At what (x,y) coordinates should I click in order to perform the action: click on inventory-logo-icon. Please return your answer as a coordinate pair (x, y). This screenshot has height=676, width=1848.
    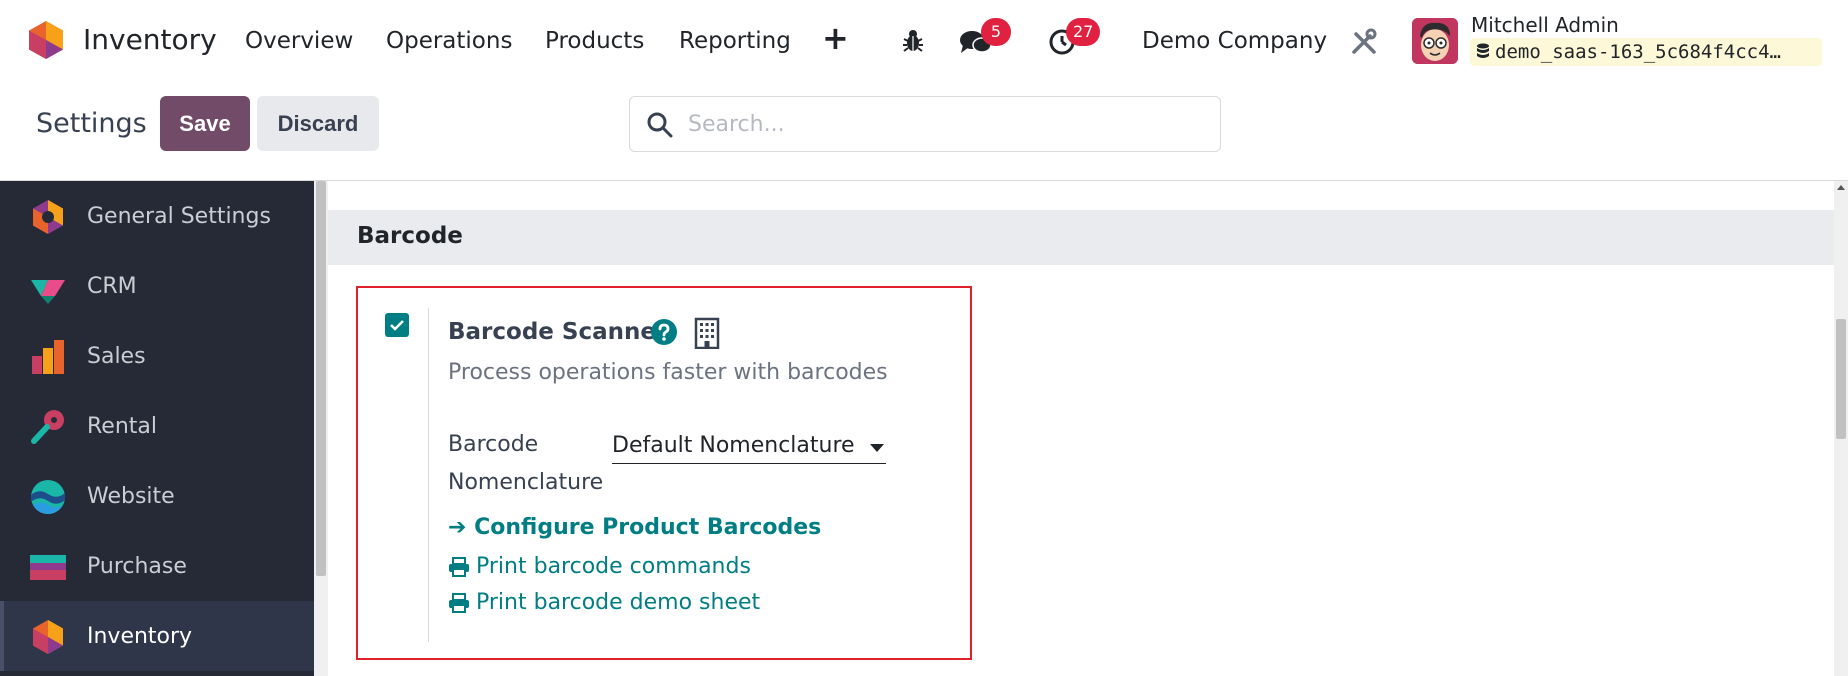
    Looking at the image, I should click on (46, 40).